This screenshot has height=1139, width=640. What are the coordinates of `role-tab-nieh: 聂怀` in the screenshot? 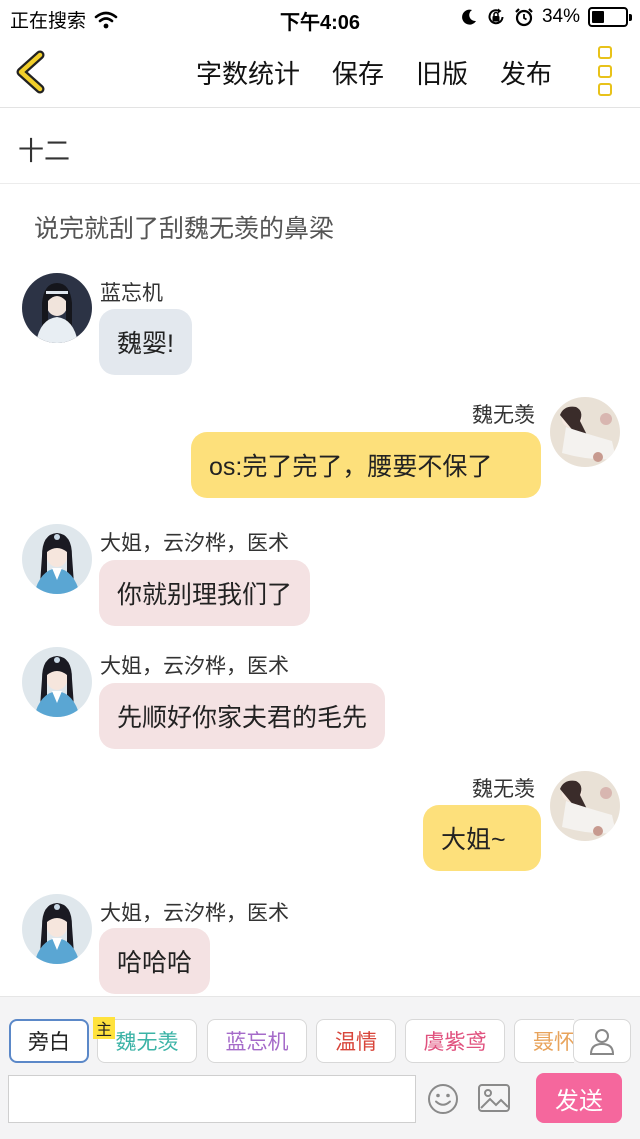 It's located at (544, 1041).